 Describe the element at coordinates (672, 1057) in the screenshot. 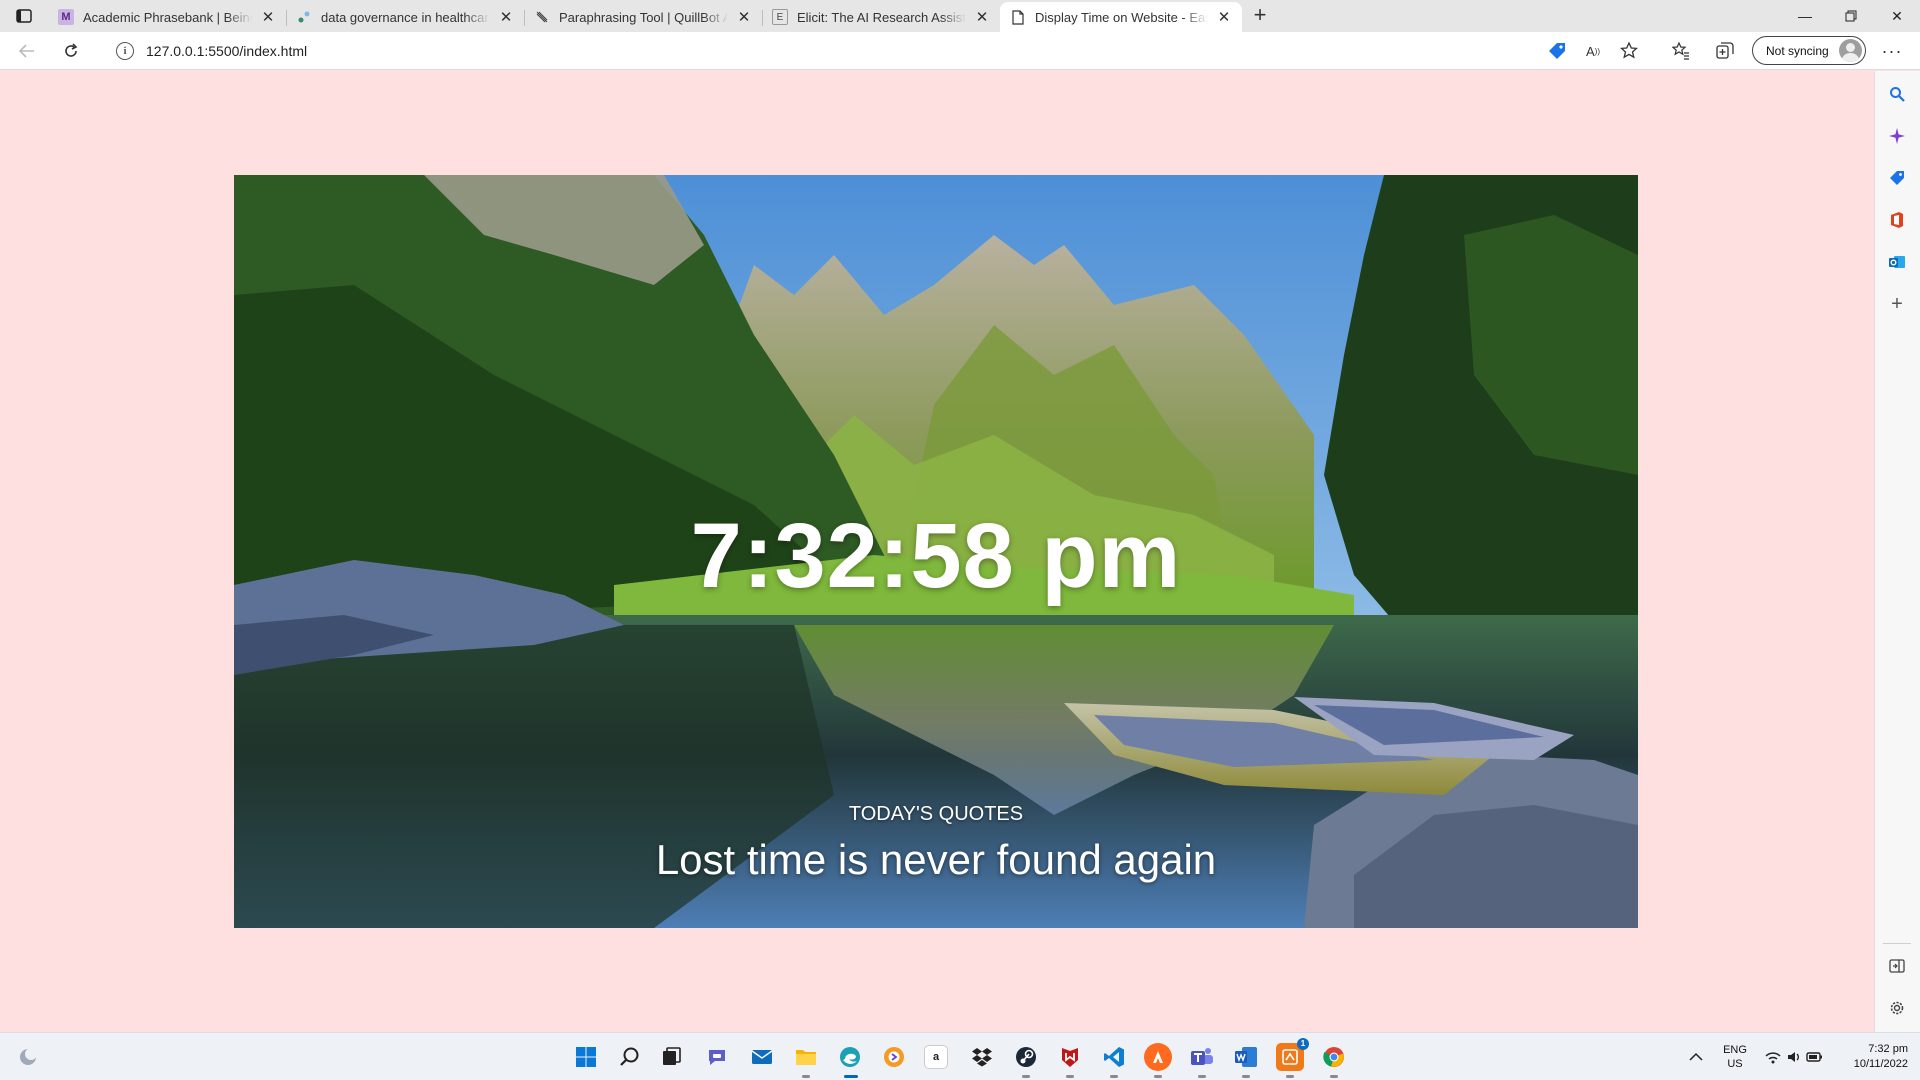

I see `task-view-icon` at that location.